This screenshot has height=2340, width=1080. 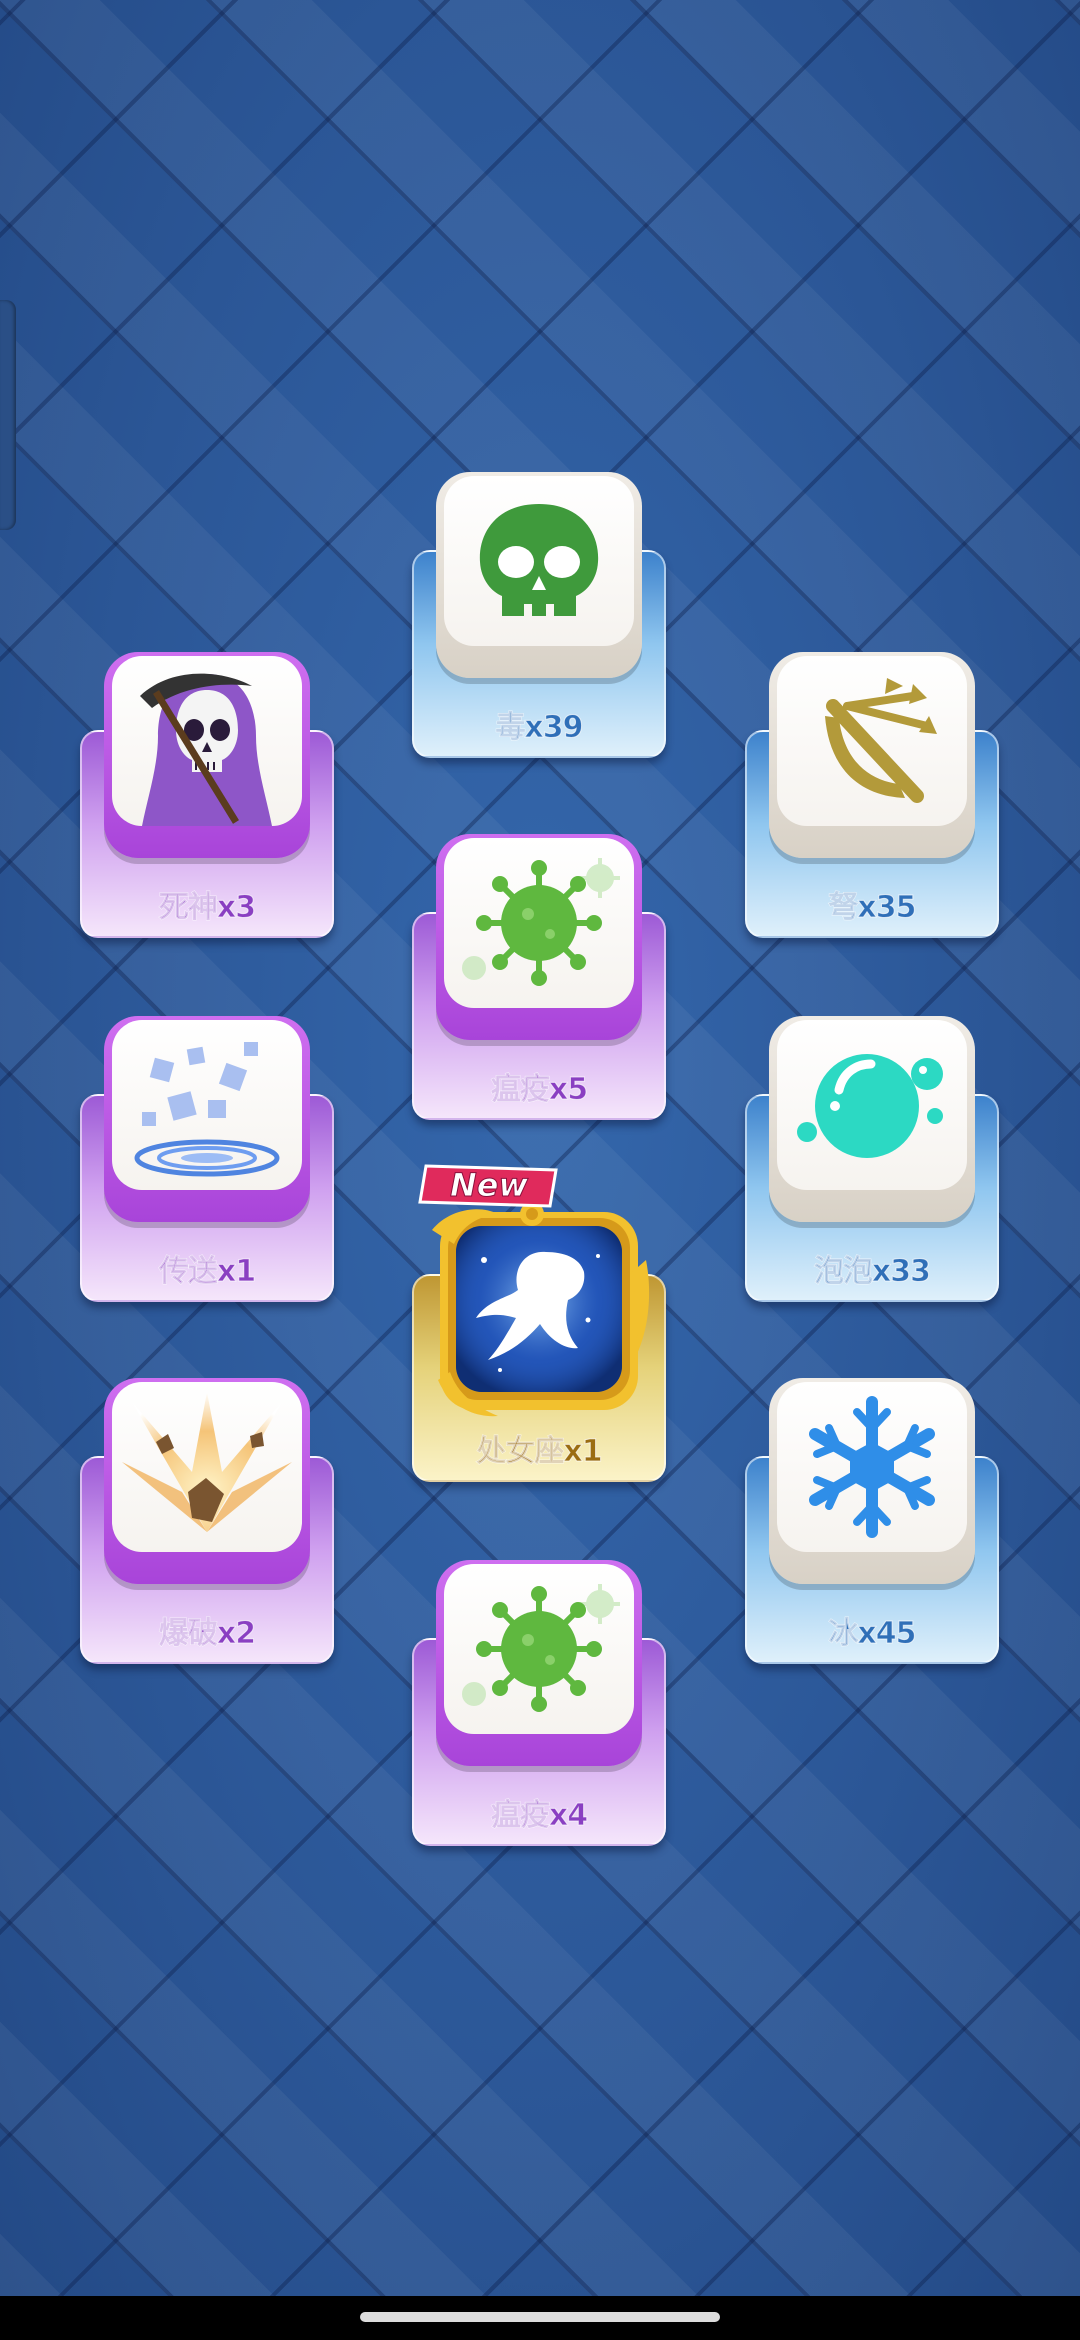 What do you see at coordinates (207, 1467) in the screenshot?
I see `explosion-icon` at bounding box center [207, 1467].